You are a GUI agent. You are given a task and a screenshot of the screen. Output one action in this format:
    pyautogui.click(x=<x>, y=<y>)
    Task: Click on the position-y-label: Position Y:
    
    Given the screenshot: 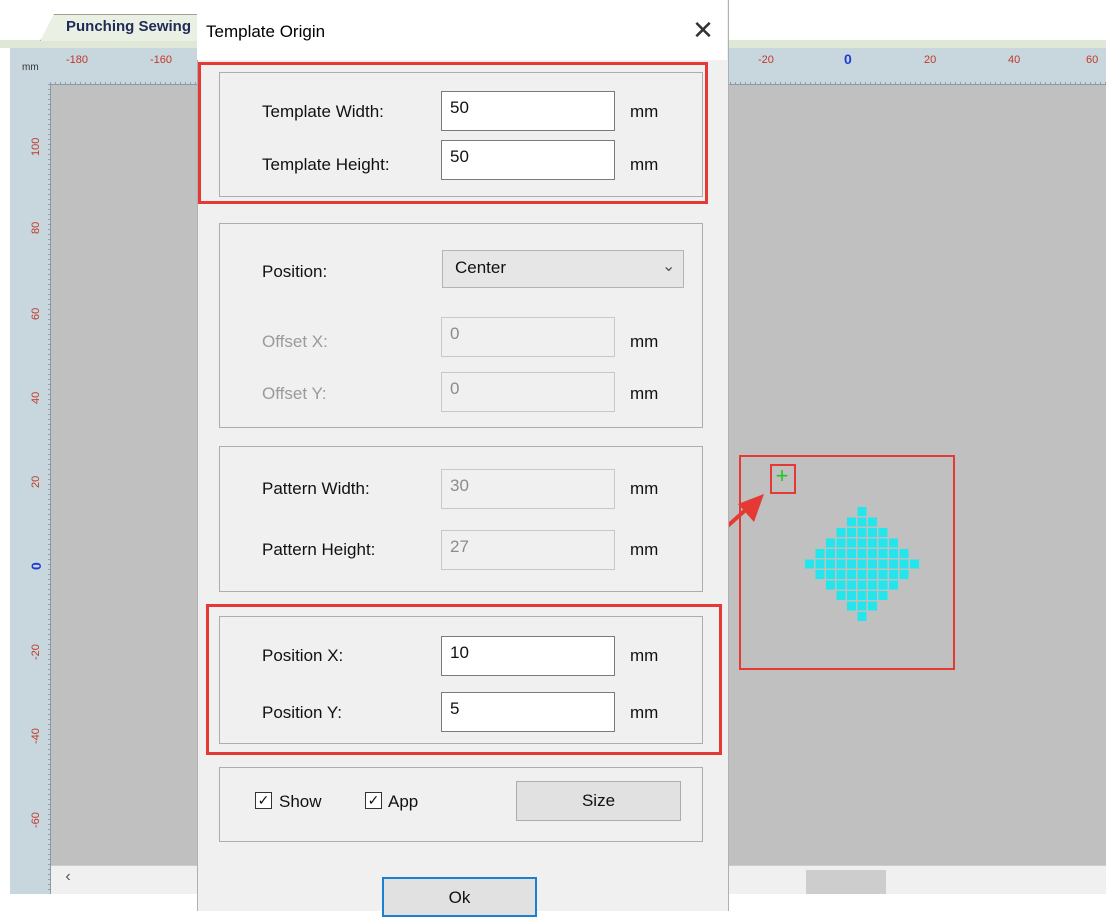 What is the action you would take?
    pyautogui.click(x=302, y=712)
    